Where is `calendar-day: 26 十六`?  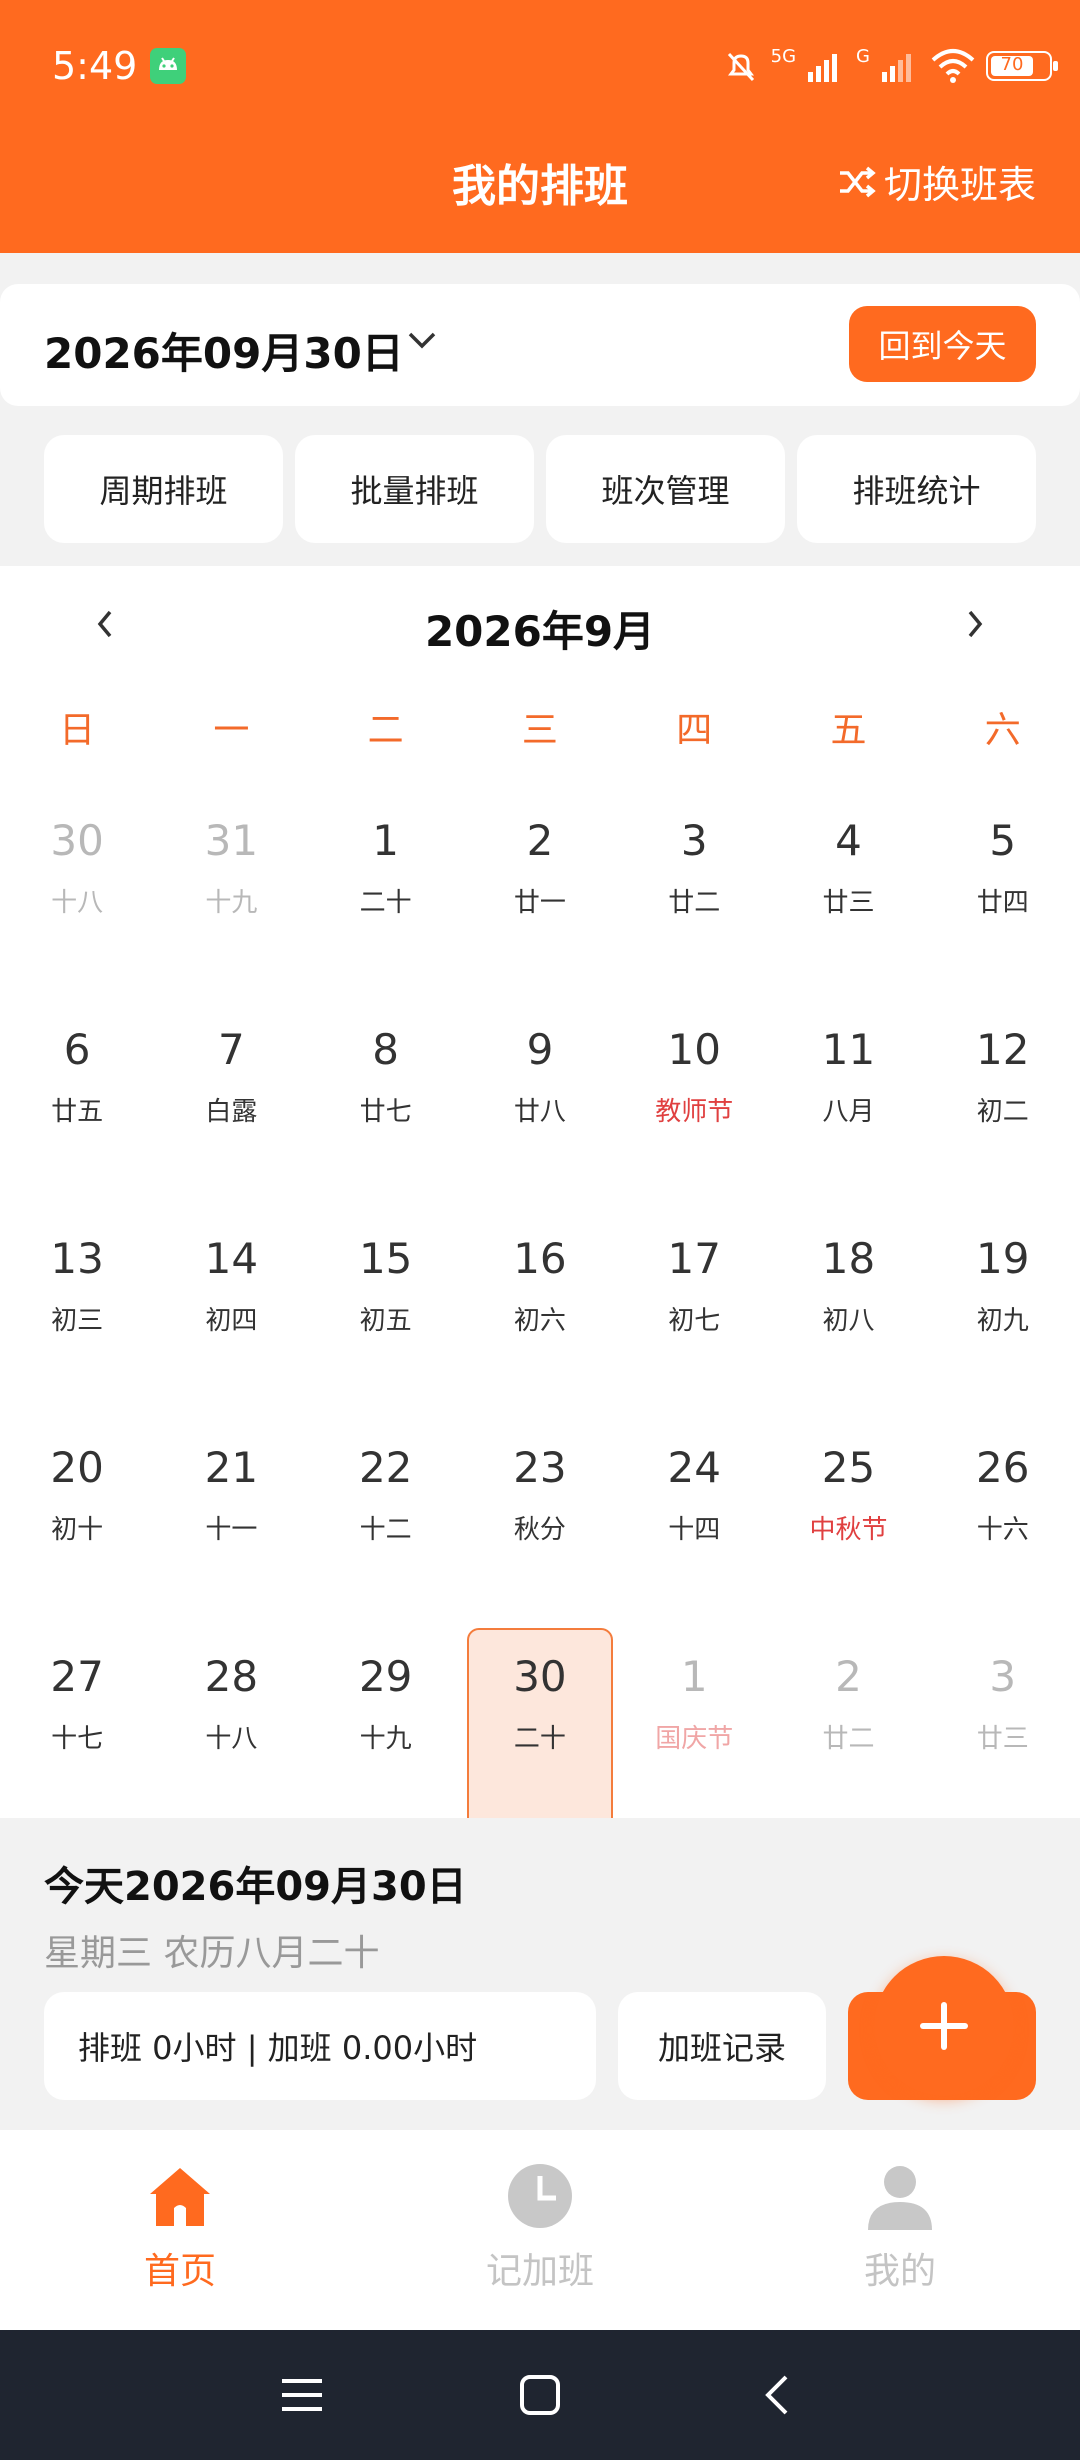 calendar-day: 26 十六 is located at coordinates (1003, 1519).